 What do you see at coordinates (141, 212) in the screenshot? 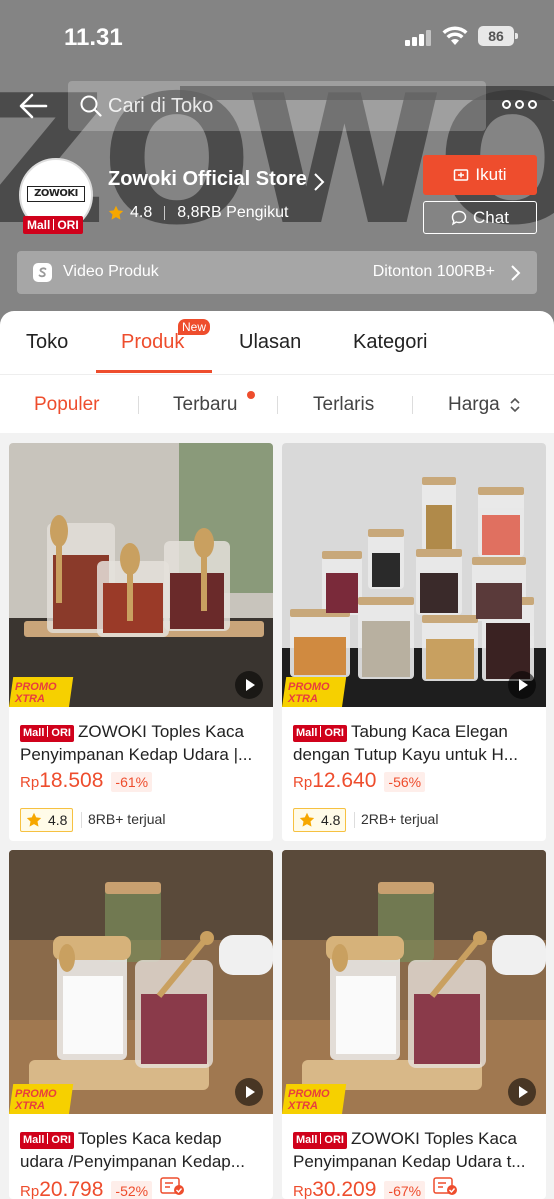
I see `store-rating: 4.8` at bounding box center [141, 212].